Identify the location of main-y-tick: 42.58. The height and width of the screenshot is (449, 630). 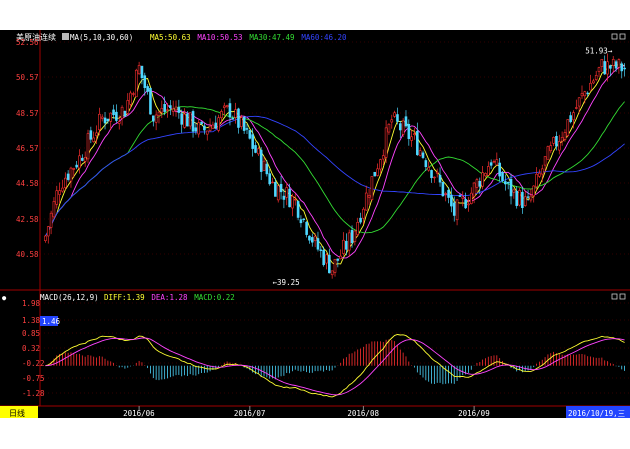
(27, 219).